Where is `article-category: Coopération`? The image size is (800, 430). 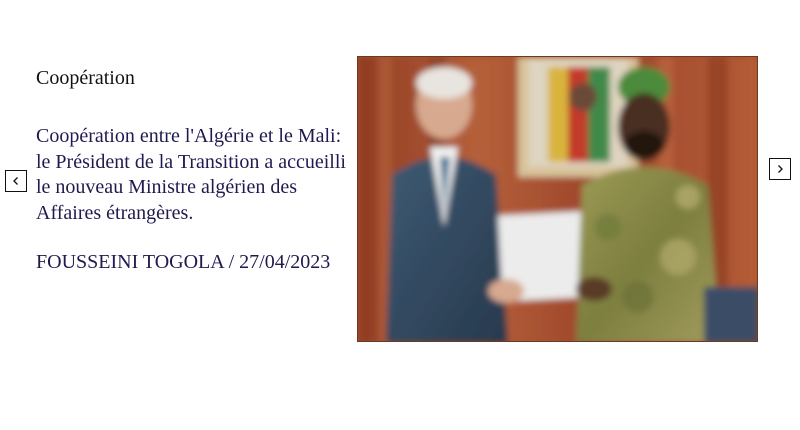
article-category: Coopération is located at coordinates (85, 78).